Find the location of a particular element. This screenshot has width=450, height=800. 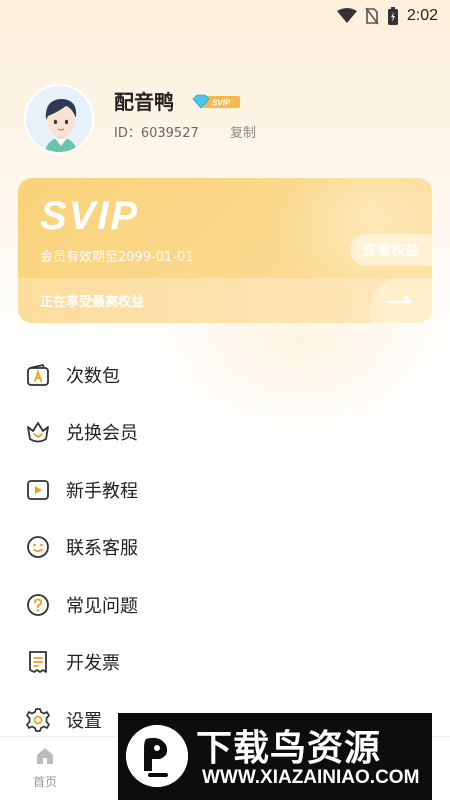

nav-home-label: 首页 is located at coordinates (44, 782).